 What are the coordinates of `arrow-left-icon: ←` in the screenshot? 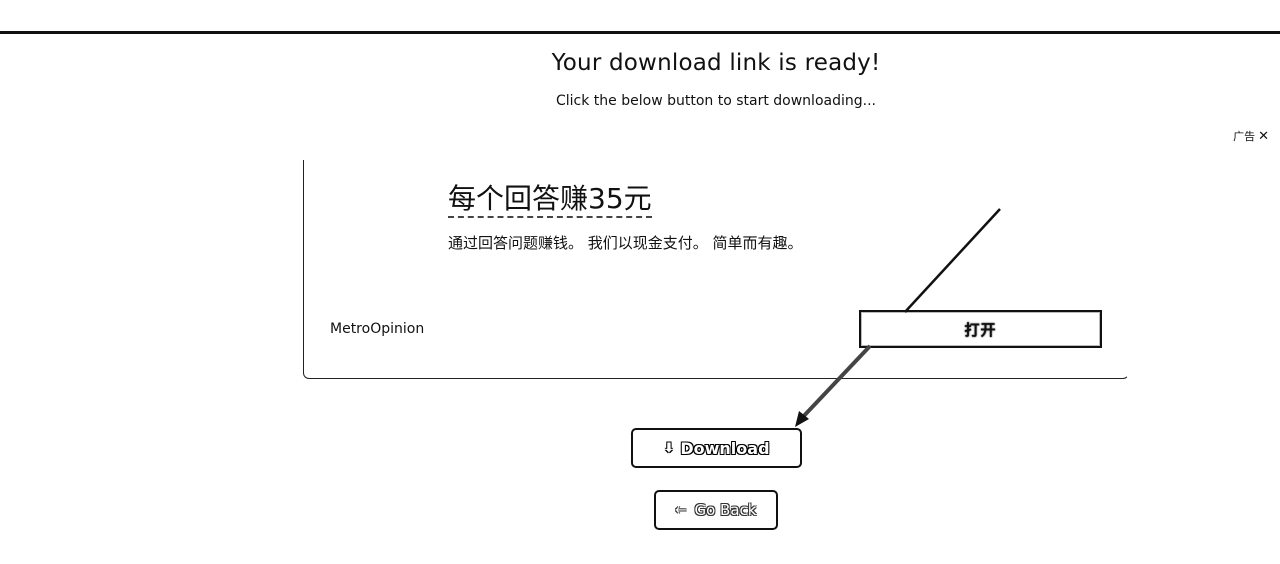 It's located at (681, 510).